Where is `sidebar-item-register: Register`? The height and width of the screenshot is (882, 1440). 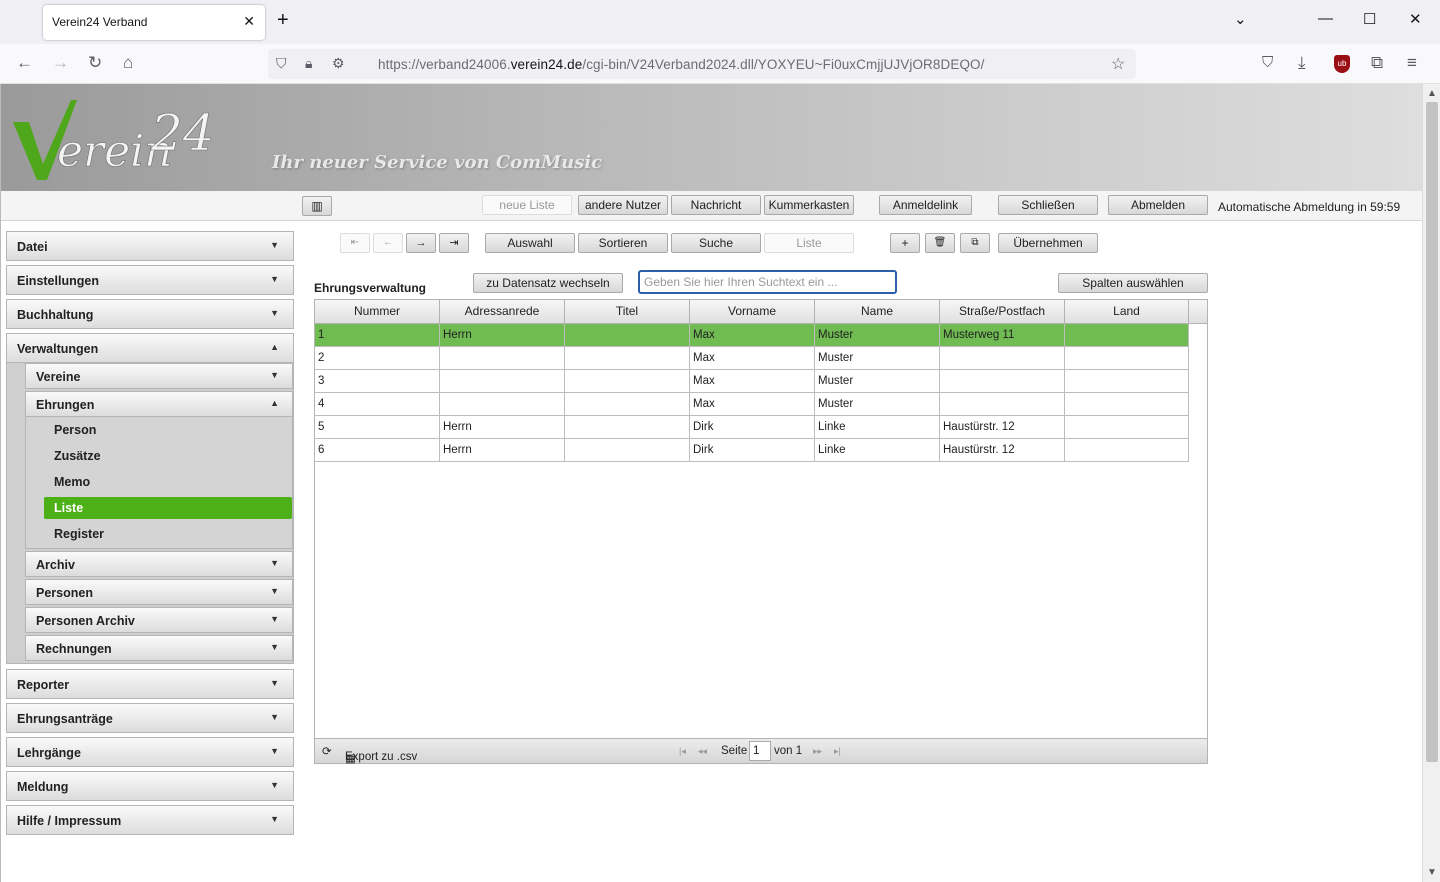
sidebar-item-register: Register is located at coordinates (168, 534).